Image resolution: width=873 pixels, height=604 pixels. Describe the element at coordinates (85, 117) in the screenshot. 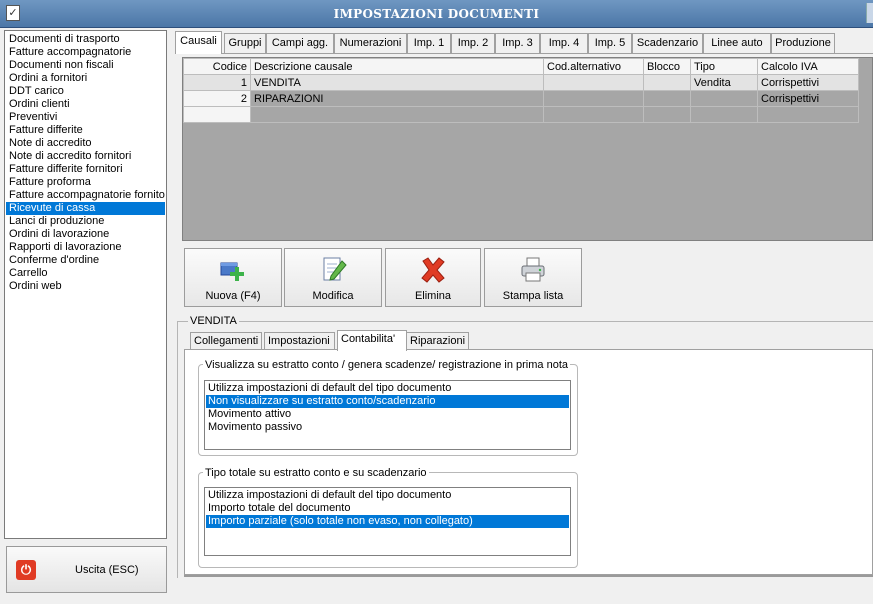

I see `doc-type-item: Preventivi` at that location.